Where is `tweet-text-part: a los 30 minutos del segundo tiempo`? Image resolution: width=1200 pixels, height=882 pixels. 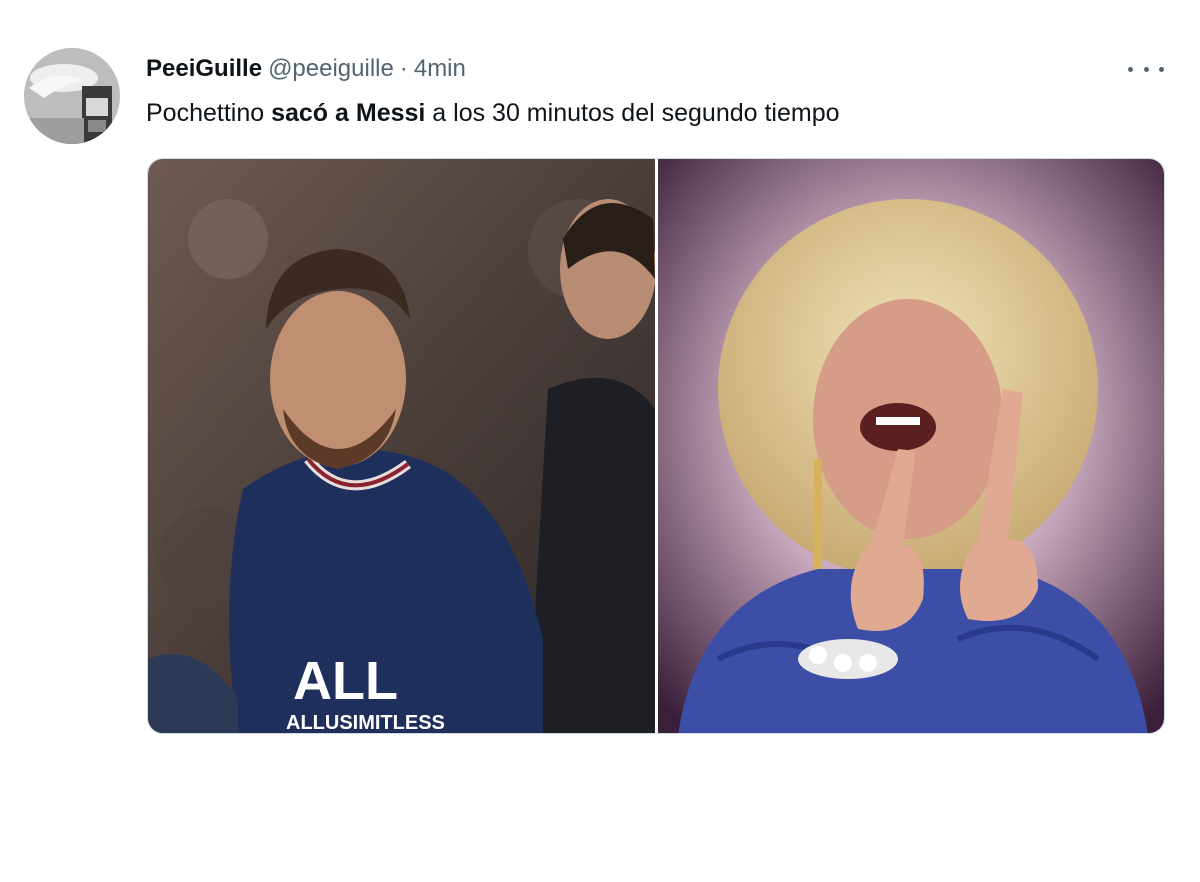
tweet-text-part: a los 30 minutos del segundo tiempo is located at coordinates (632, 113).